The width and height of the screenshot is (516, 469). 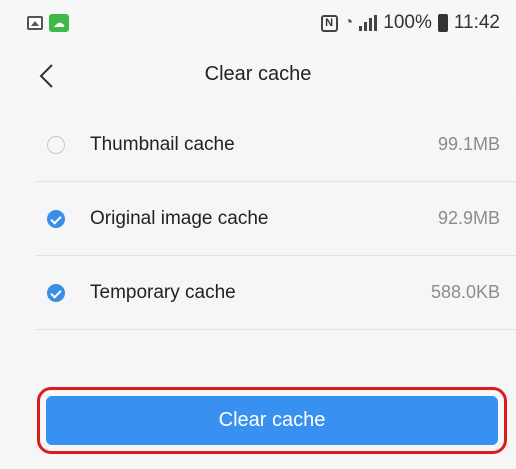 What do you see at coordinates (258, 25) in the screenshot?
I see `status-bar: ☁ N ◔ 100% 11:42` at bounding box center [258, 25].